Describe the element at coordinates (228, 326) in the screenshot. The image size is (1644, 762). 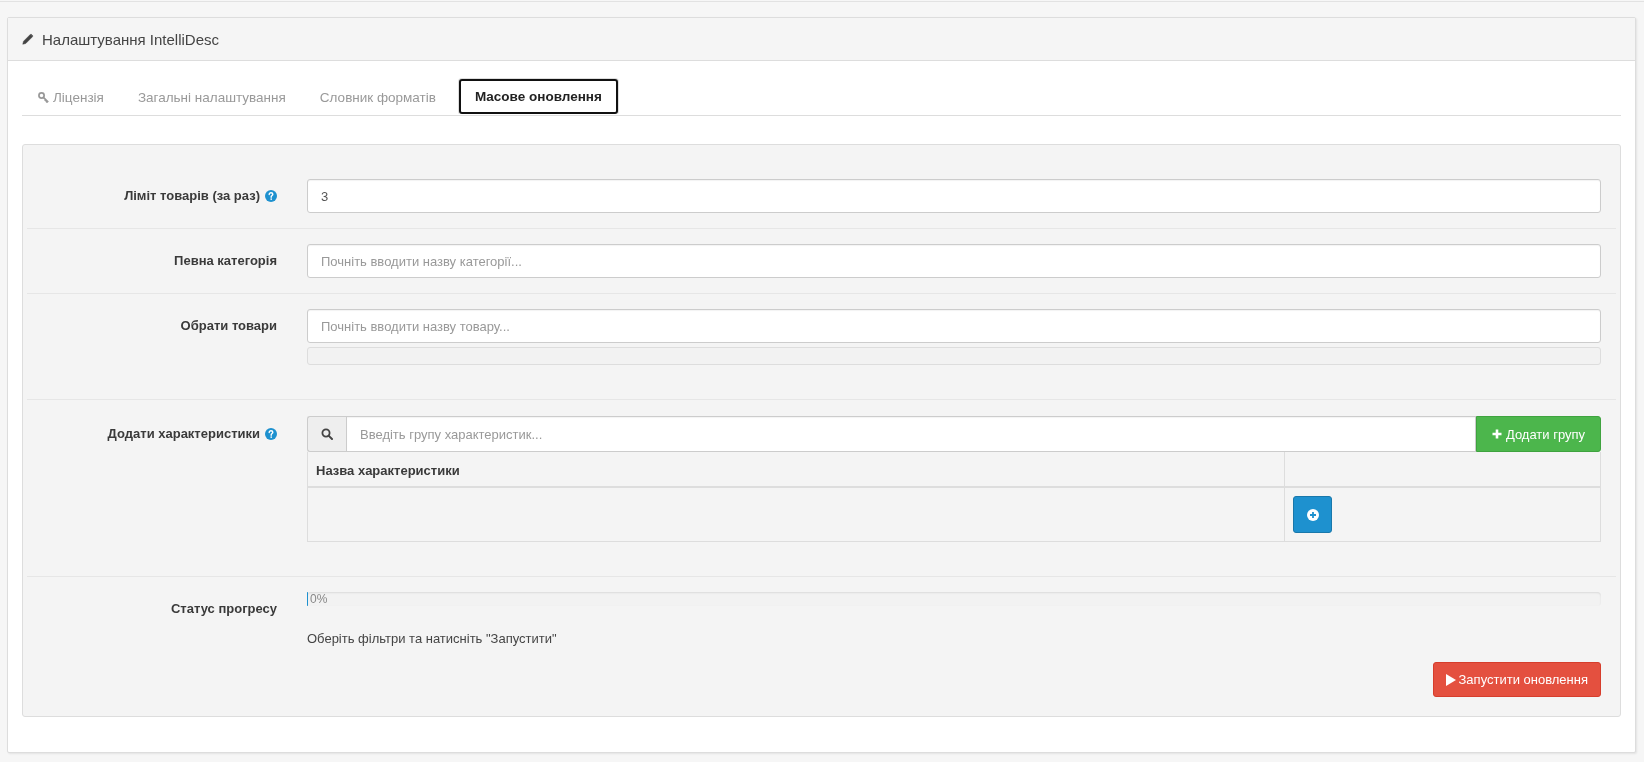
I see `field-label: Обрати товари` at that location.